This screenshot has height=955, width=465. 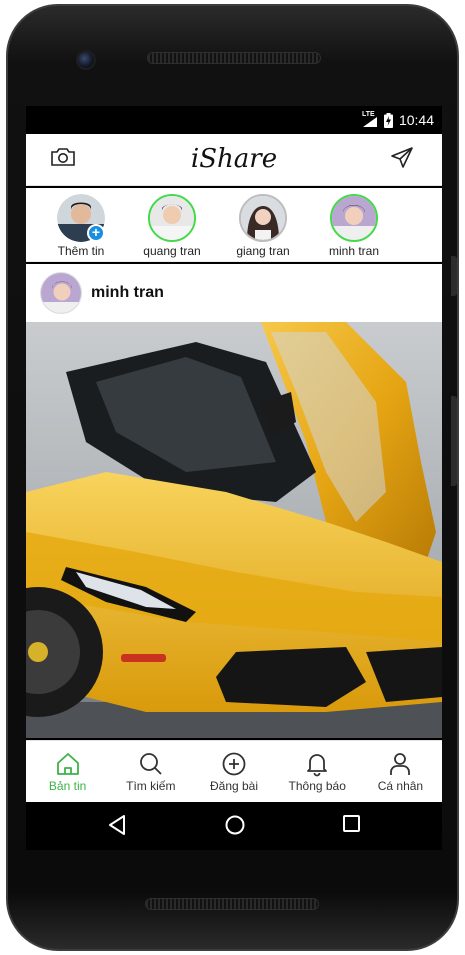 What do you see at coordinates (234, 58) in the screenshot?
I see `earpiece-speaker` at bounding box center [234, 58].